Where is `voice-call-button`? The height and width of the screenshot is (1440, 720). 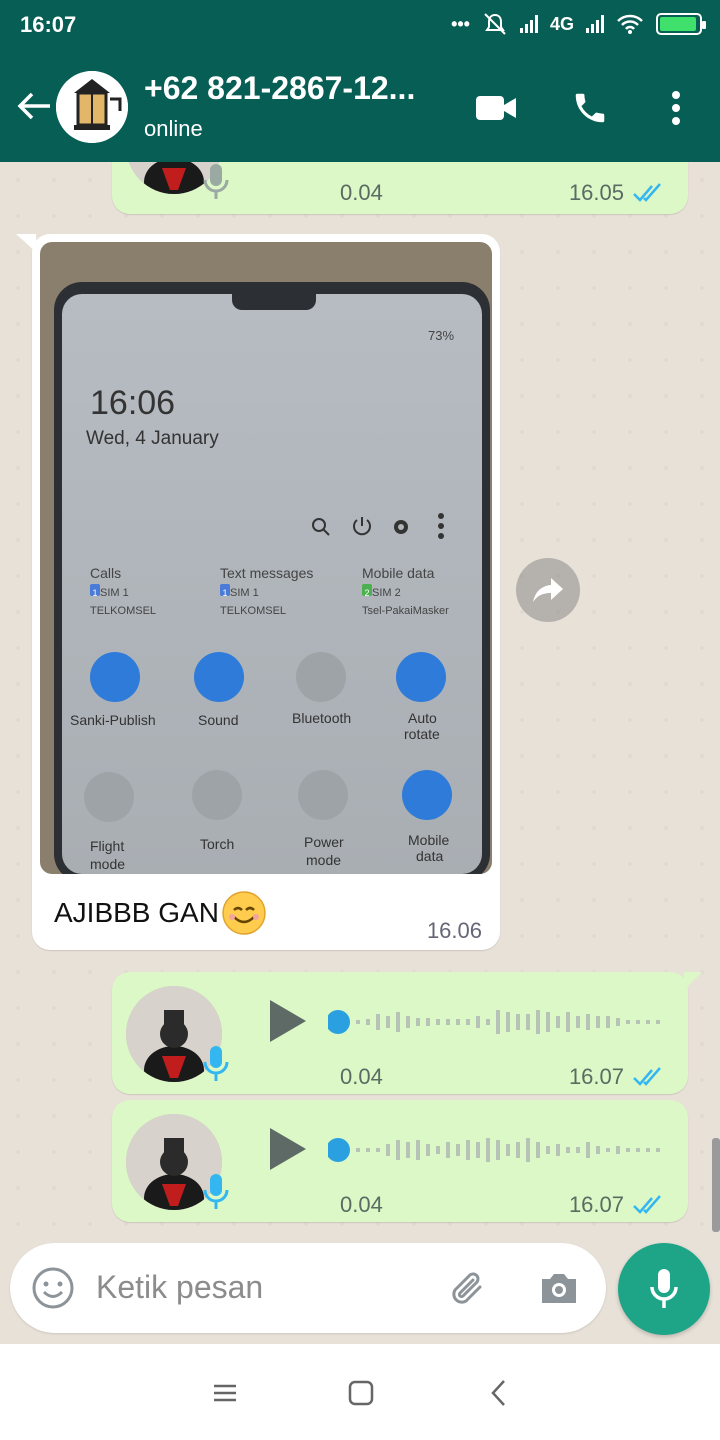
voice-call-button is located at coordinates (590, 108).